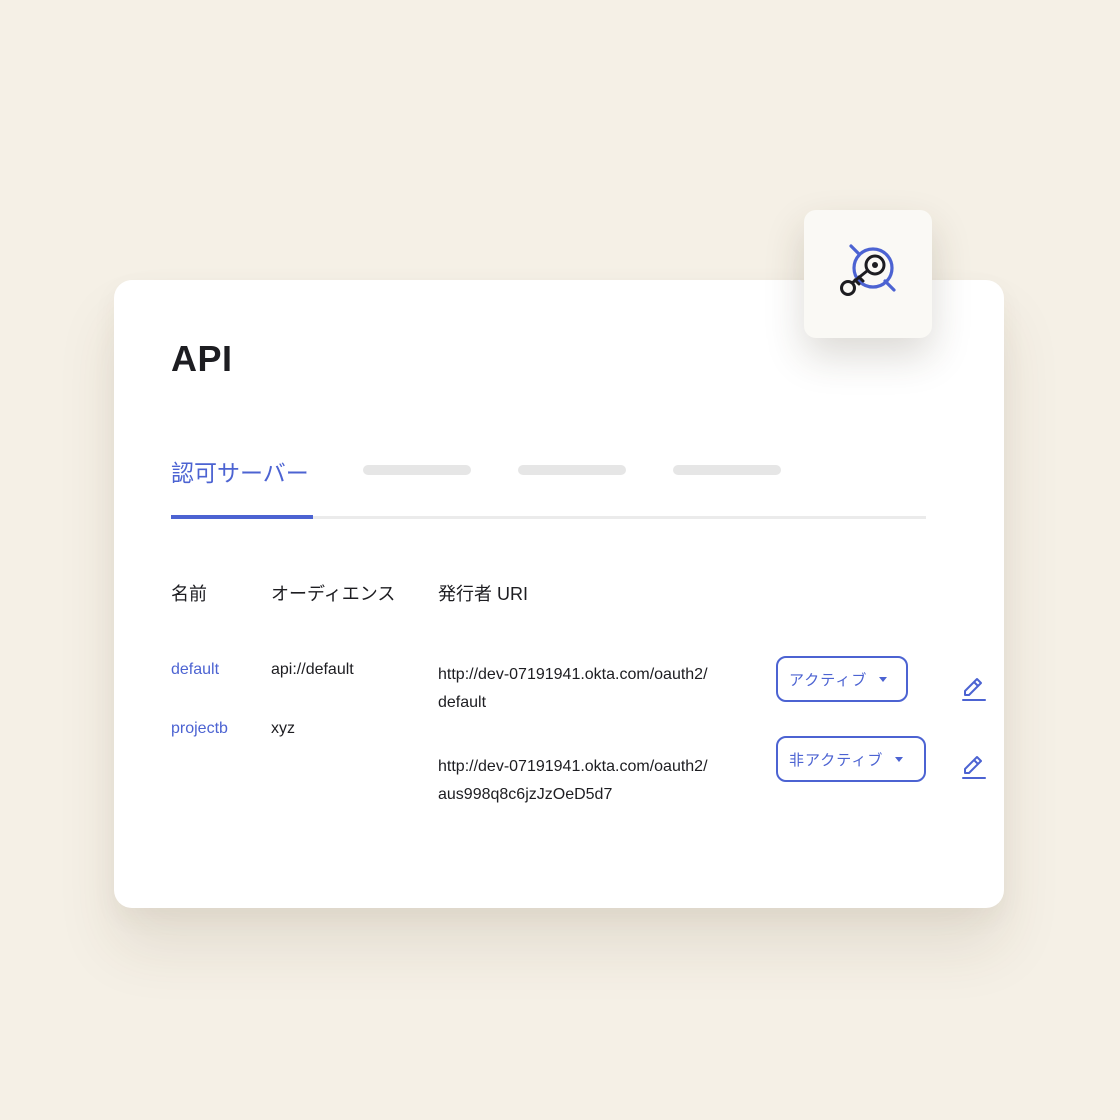 This screenshot has height=1120, width=1120. What do you see at coordinates (462, 702) in the screenshot?
I see `row-default-issuer-uri-line2: default` at bounding box center [462, 702].